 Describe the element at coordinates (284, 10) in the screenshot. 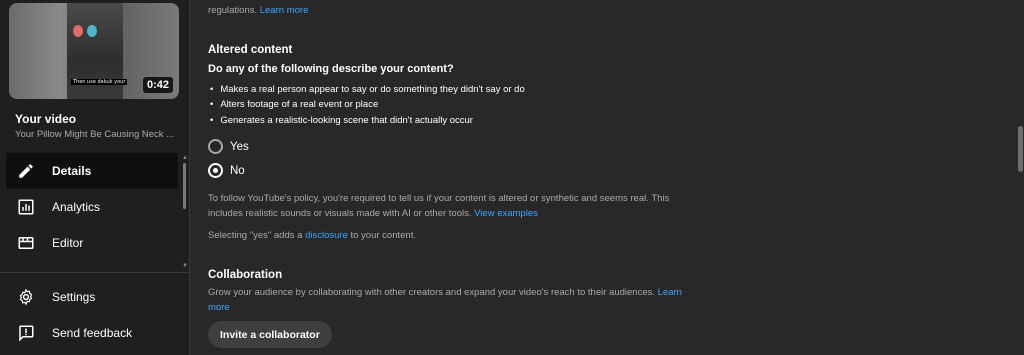

I see `learn-more-link: Learn more` at that location.